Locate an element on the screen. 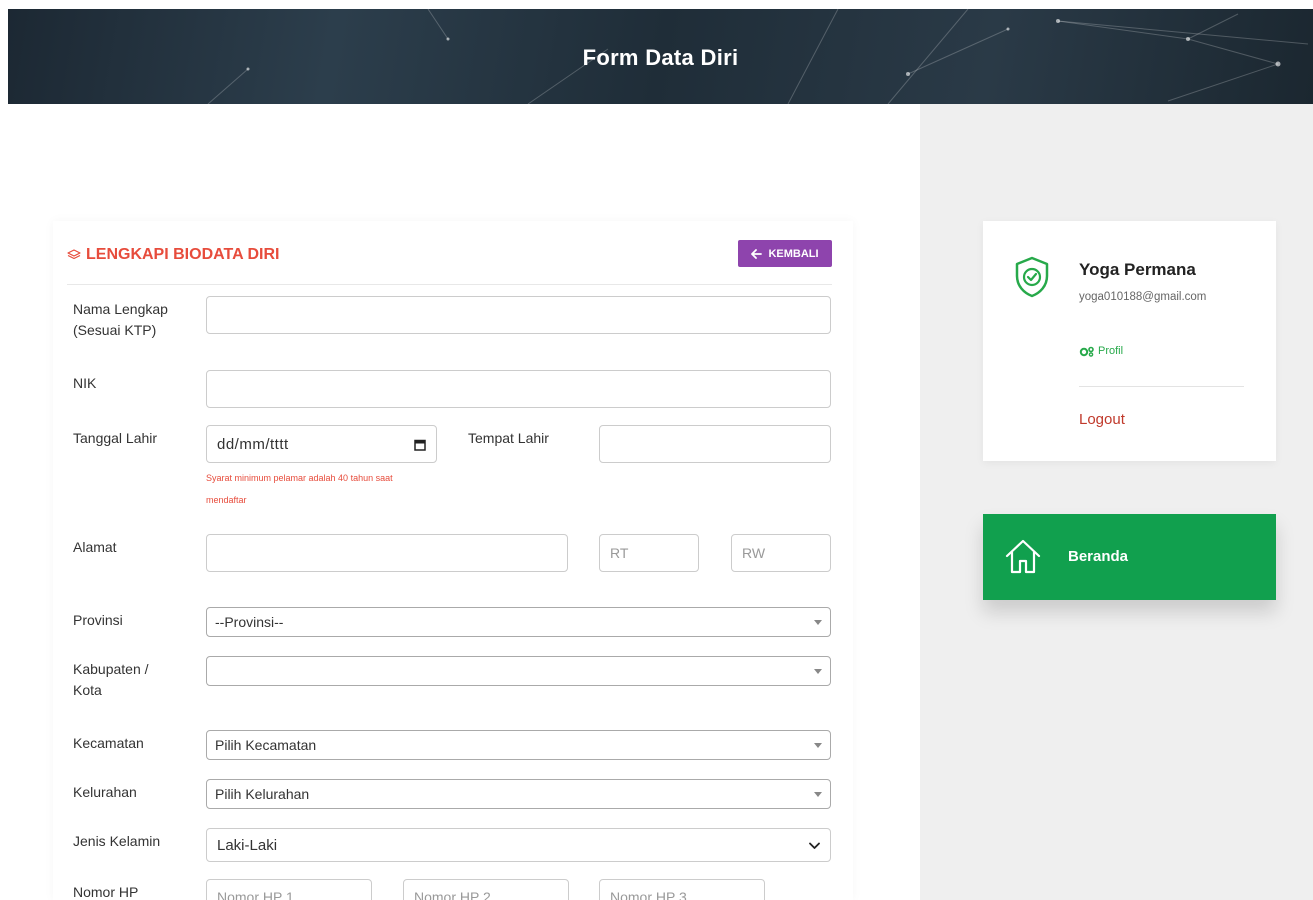 The image size is (1313, 900). profile-link-label: Profil is located at coordinates (1111, 351).